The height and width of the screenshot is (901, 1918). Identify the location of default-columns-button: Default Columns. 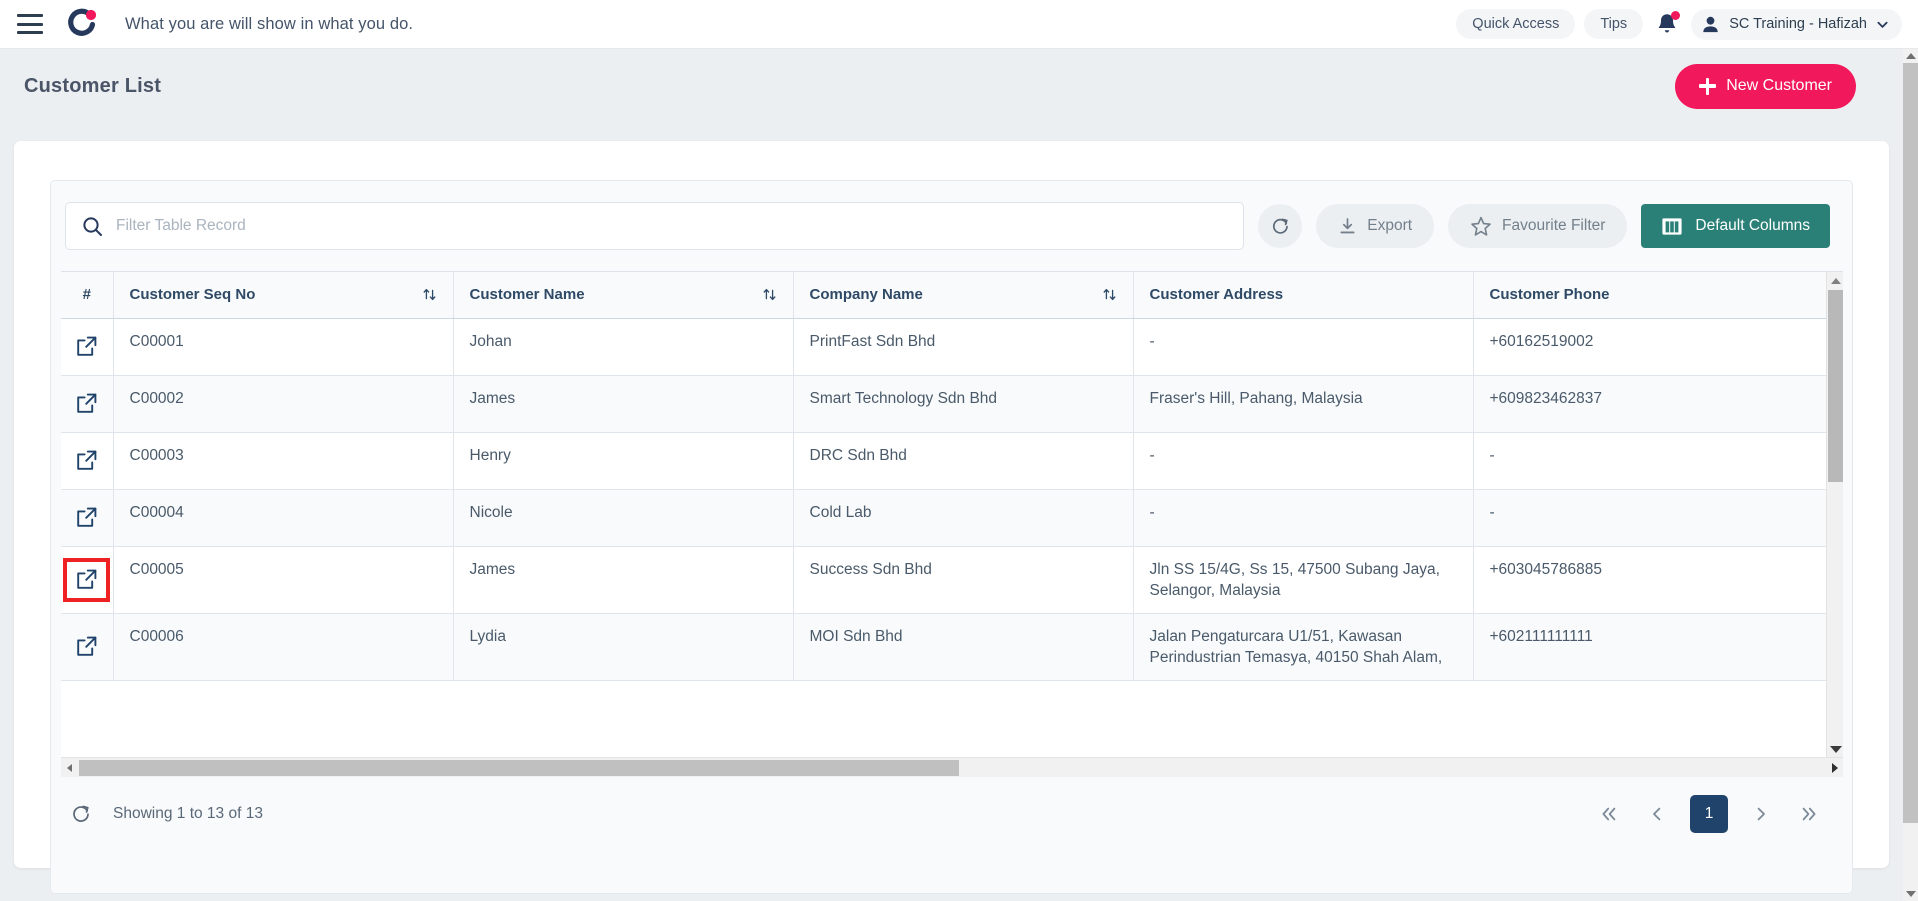
(1735, 226).